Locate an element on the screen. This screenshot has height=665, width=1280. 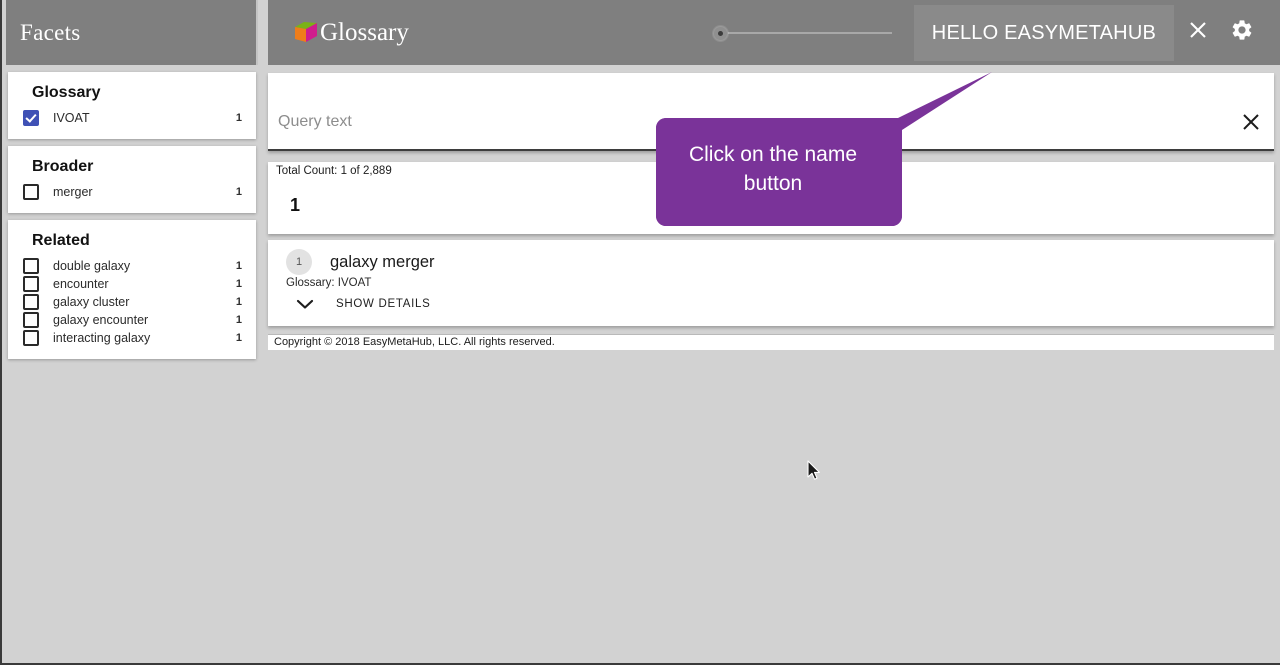
facets-title: Facets is located at coordinates (50, 32).